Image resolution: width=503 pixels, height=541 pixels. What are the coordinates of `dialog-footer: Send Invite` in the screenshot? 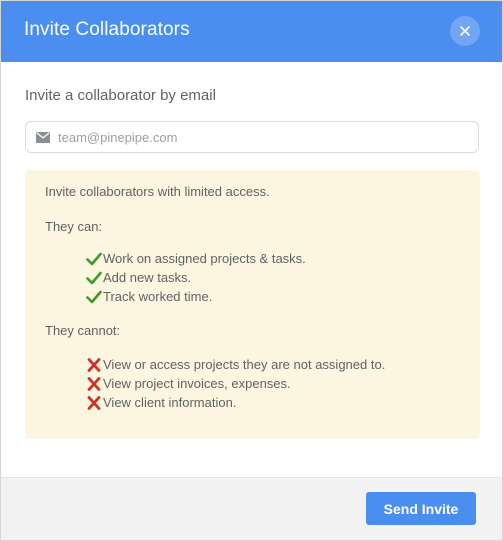 It's located at (251, 508).